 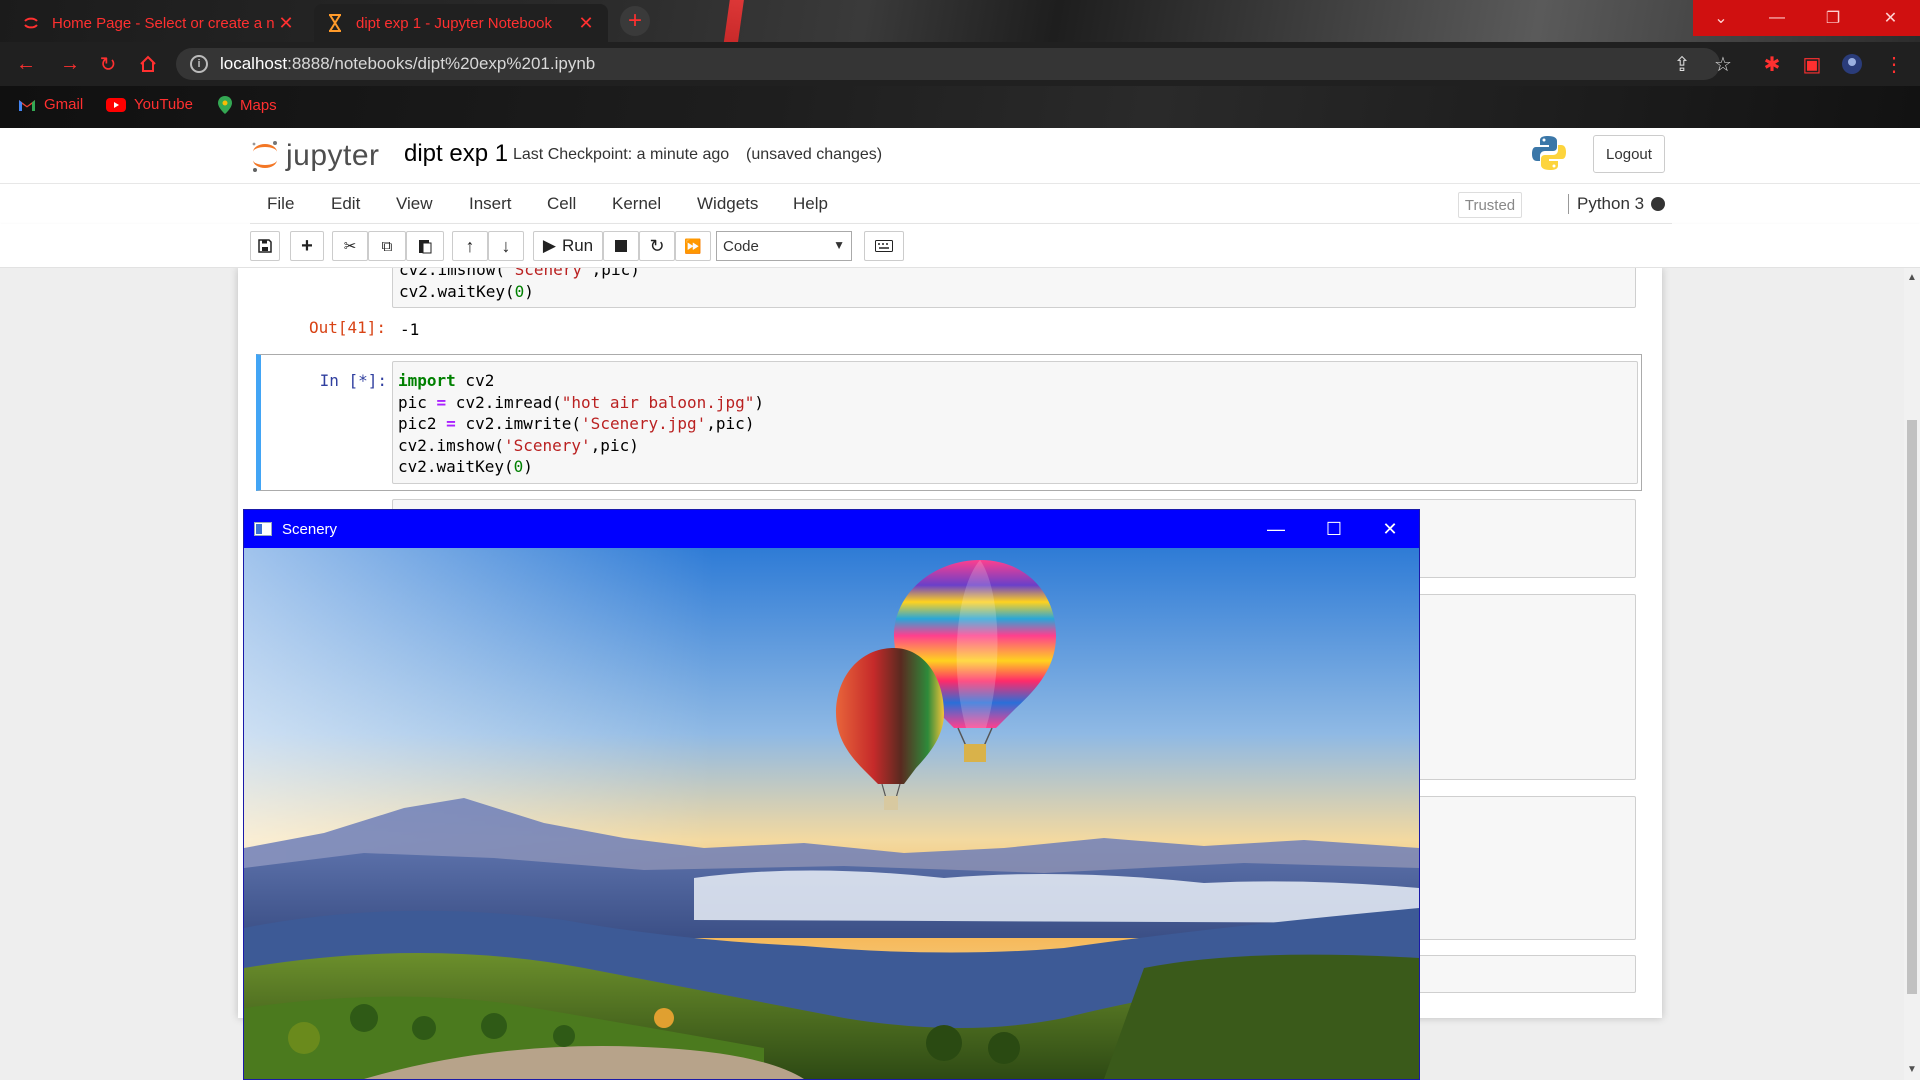 What do you see at coordinates (70, 64) in the screenshot?
I see `forward-icon: →` at bounding box center [70, 64].